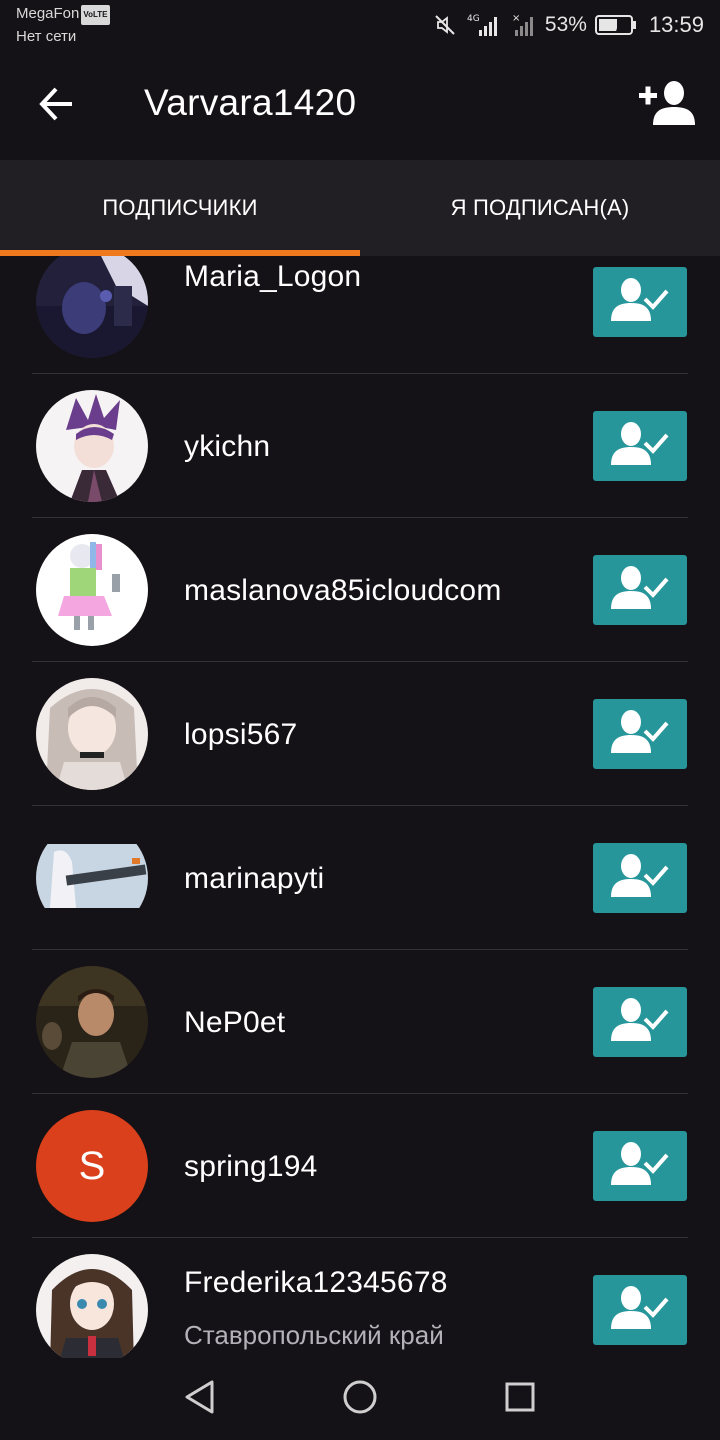 This screenshot has height=1440, width=720. What do you see at coordinates (615, 25) in the screenshot?
I see `battery-icon` at bounding box center [615, 25].